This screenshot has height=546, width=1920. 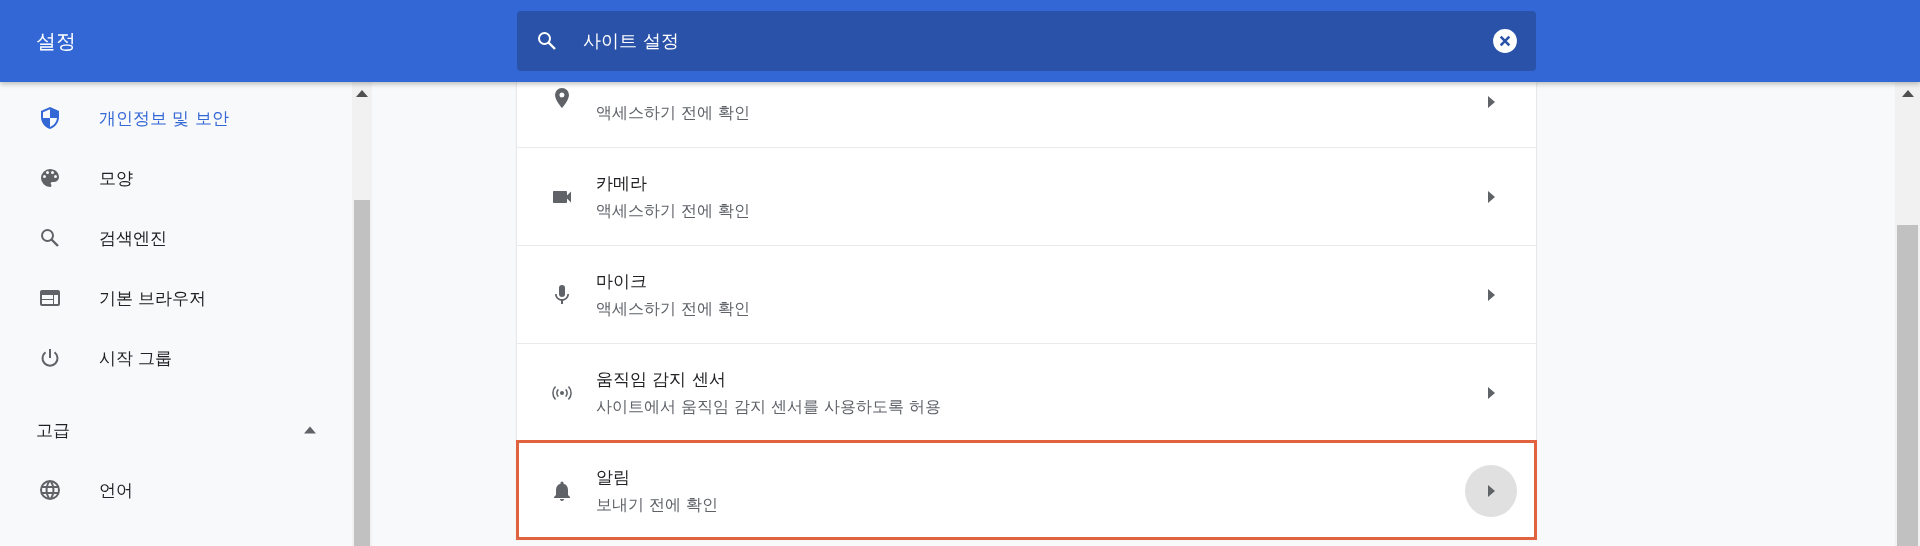 I want to click on permission-row: 액세스하기 전에 확인, so click(x=1026, y=114).